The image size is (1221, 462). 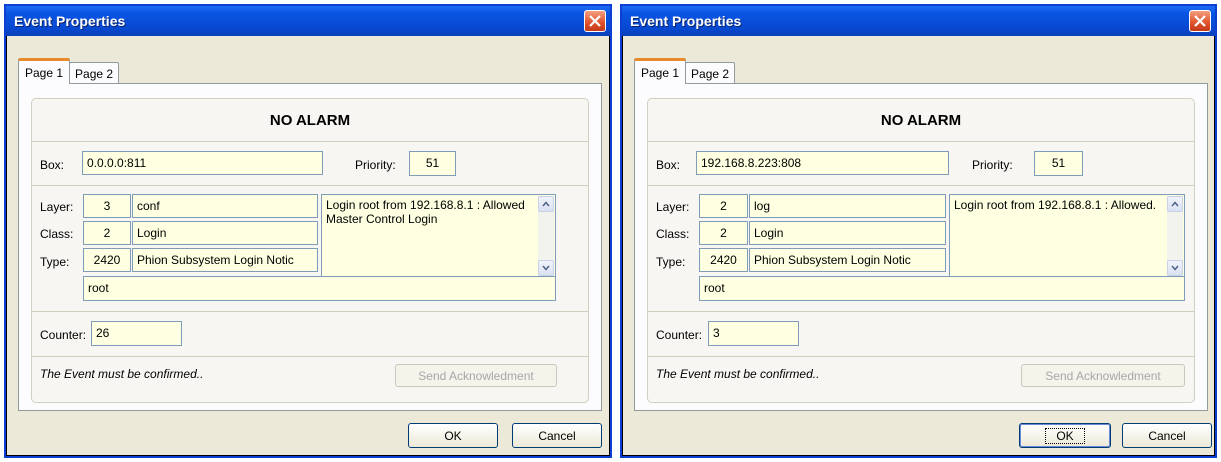 What do you see at coordinates (1067, 236) in the screenshot?
I see `message-textarea: Login root from 192.168.8.1 : Allowed.` at bounding box center [1067, 236].